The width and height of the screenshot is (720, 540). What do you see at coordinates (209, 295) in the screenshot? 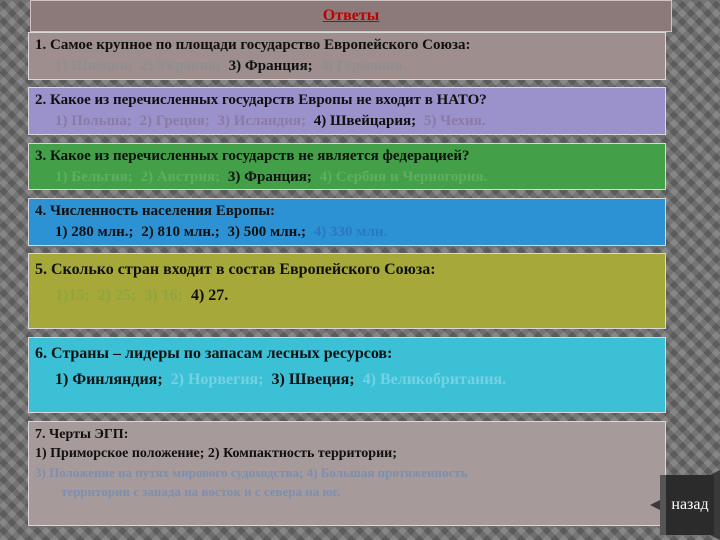
I see `q5-option-4: 4) 27.` at bounding box center [209, 295].